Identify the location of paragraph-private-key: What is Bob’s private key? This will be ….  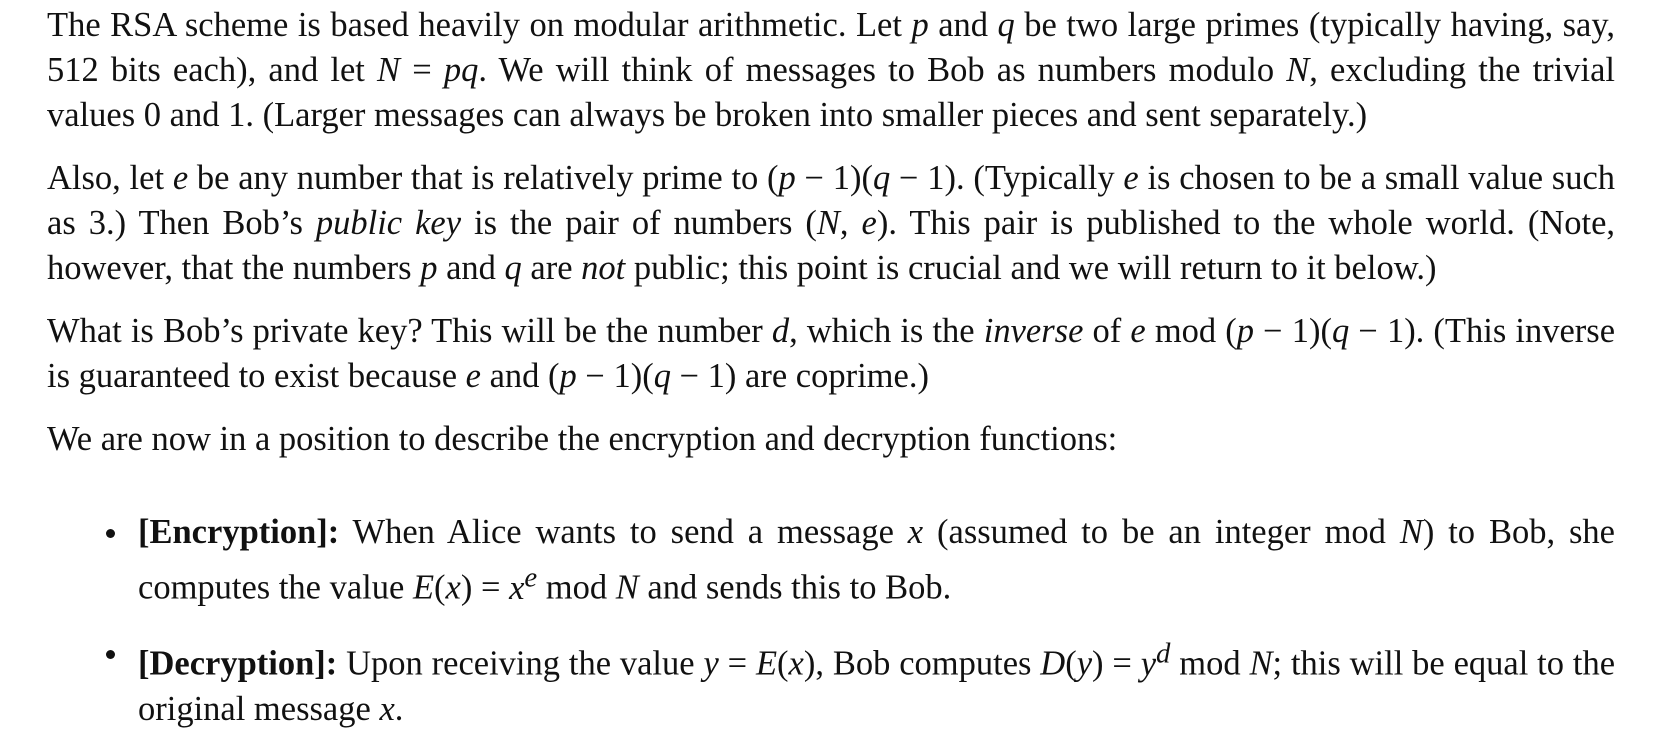
(831, 353).